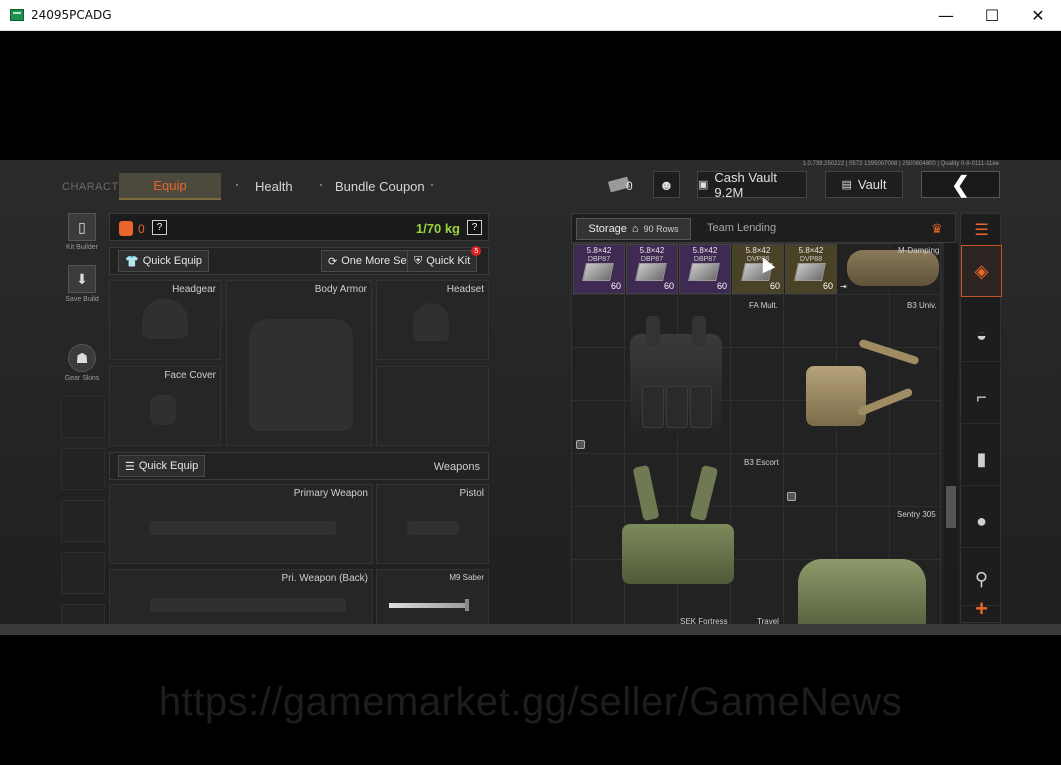  Describe the element at coordinates (981, 522) in the screenshot. I see `category-grenades: ●` at that location.